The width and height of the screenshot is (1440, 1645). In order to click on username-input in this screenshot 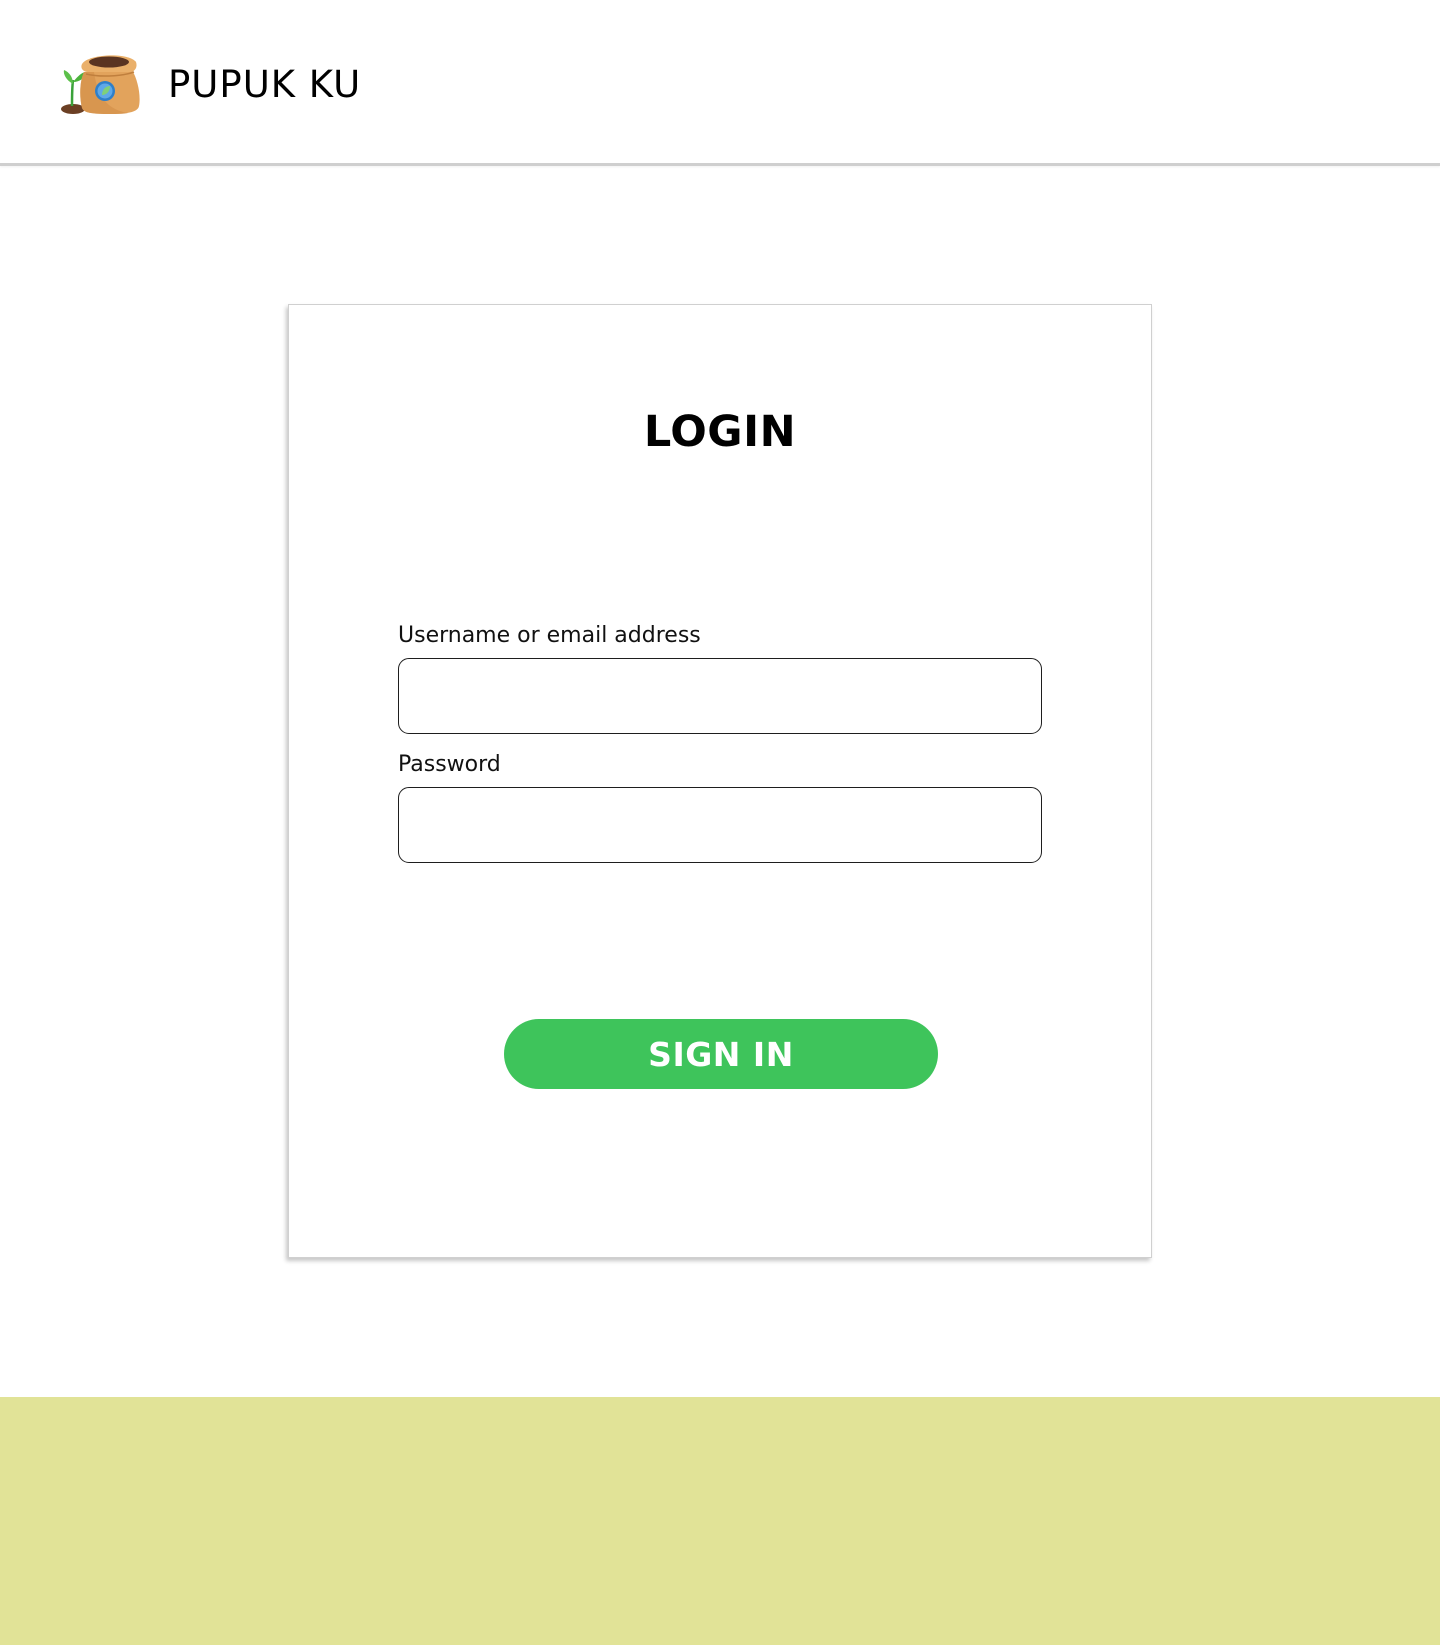, I will do `click(720, 696)`.